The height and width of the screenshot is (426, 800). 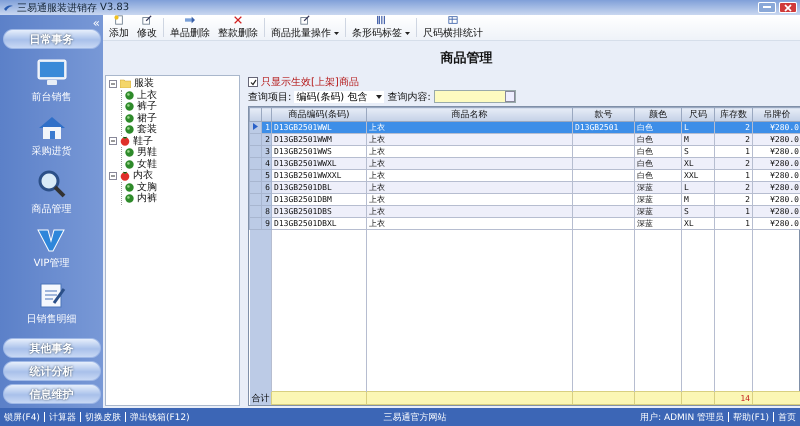 I want to click on tree-item: 服装, so click(x=144, y=84).